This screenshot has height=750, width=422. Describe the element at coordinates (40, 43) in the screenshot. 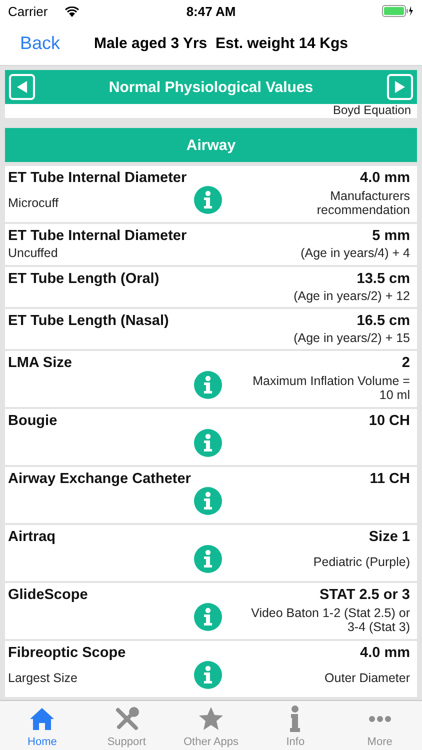

I see `back-link: Back` at that location.